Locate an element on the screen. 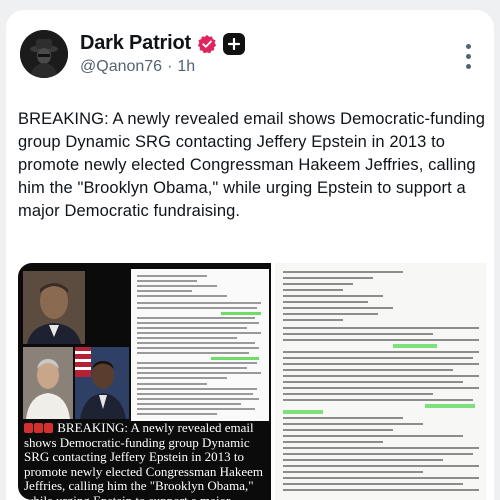  plus-square-icon is located at coordinates (233, 43).